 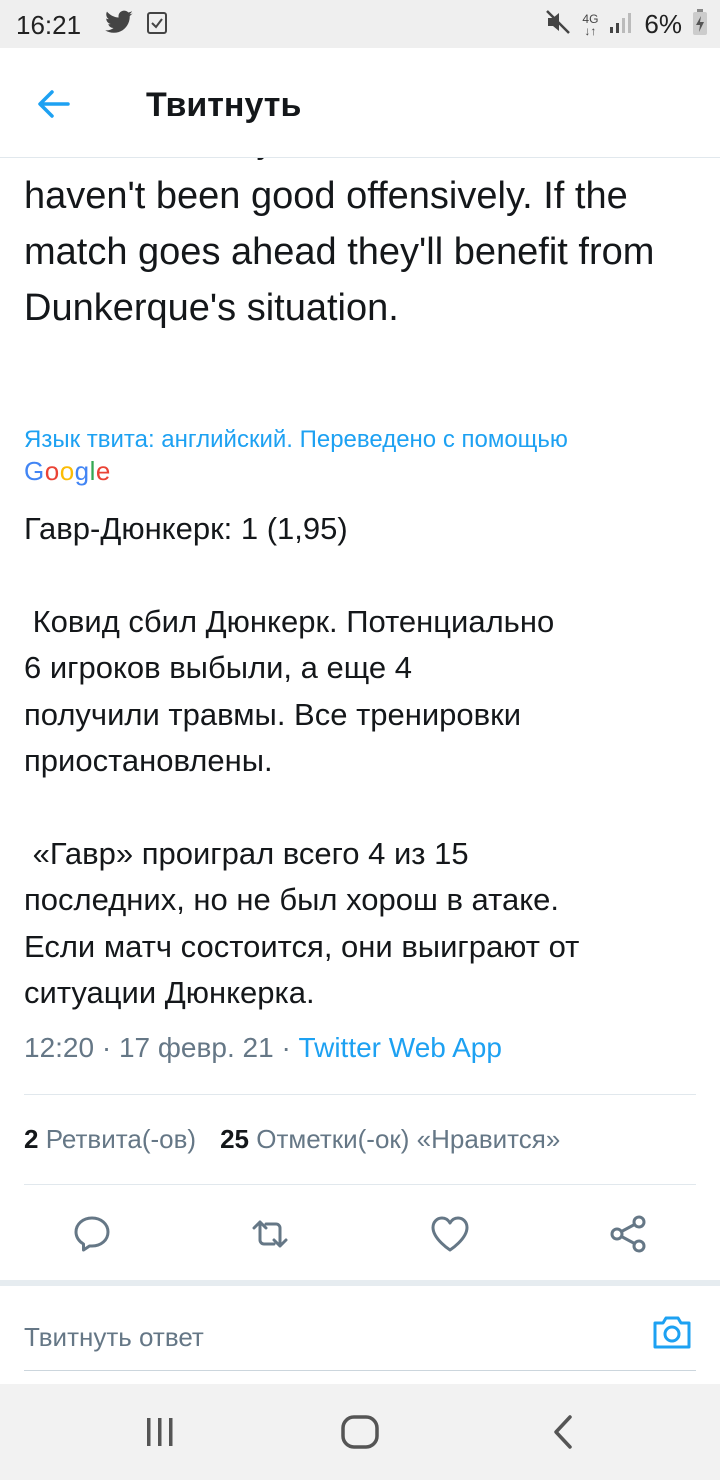 I want to click on tweet-time: 12:20, so click(x=59, y=1047).